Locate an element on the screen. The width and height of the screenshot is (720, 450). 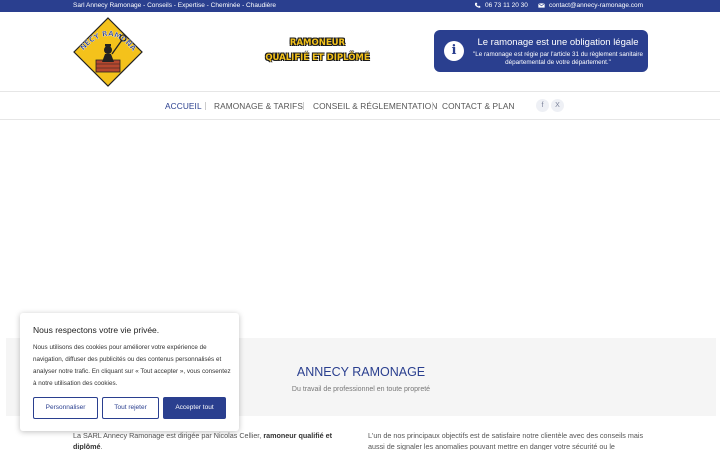
nav-item-accueil: ACCUEIL is located at coordinates (183, 106).